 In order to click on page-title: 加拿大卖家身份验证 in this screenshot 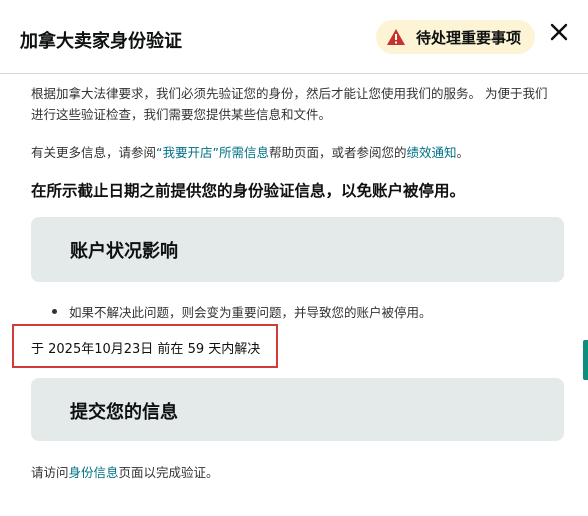, I will do `click(101, 41)`.